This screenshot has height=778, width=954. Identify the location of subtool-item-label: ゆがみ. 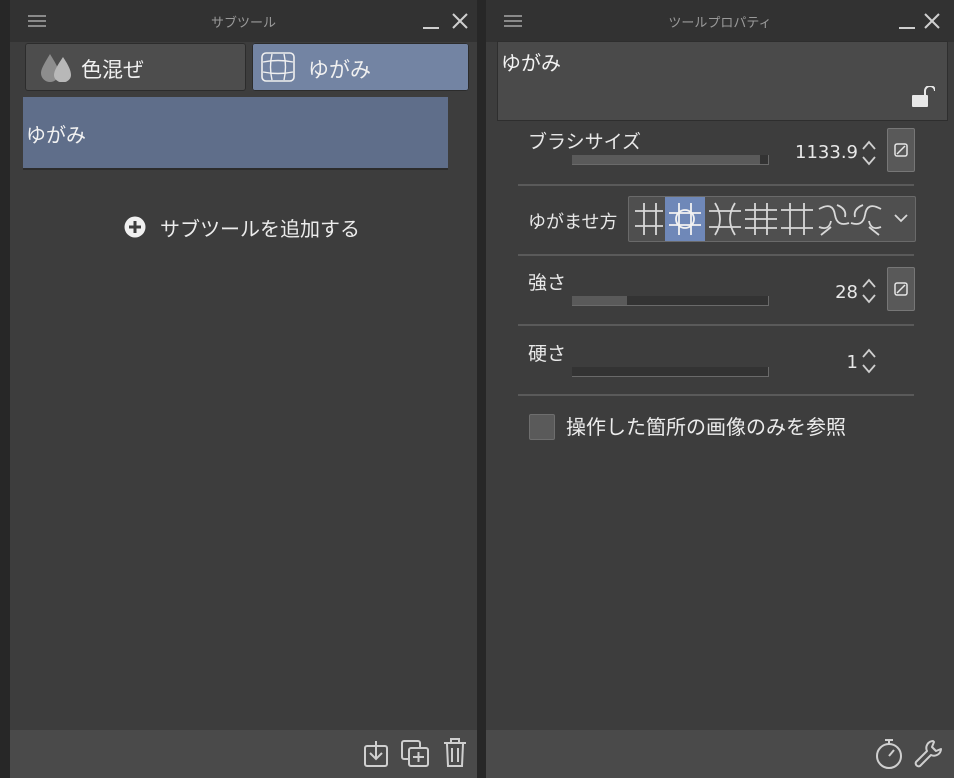
(56, 135).